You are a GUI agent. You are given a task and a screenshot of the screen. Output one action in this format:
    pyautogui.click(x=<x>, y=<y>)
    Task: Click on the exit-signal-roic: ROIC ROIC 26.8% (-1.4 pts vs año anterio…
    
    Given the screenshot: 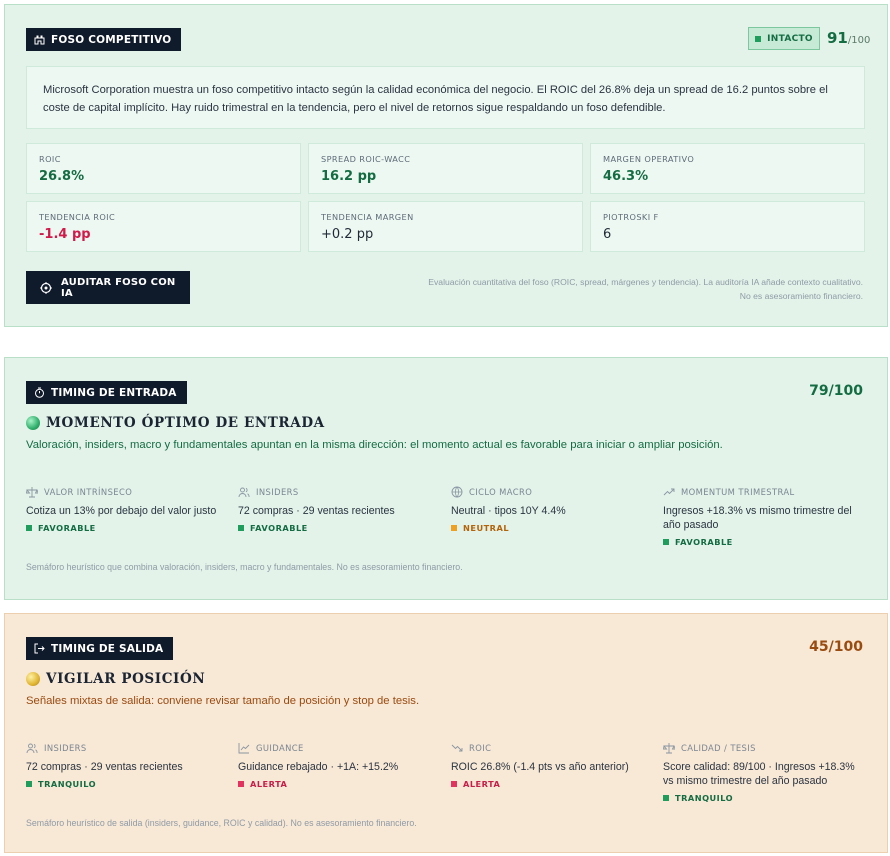 What is the action you would take?
    pyautogui.click(x=551, y=765)
    